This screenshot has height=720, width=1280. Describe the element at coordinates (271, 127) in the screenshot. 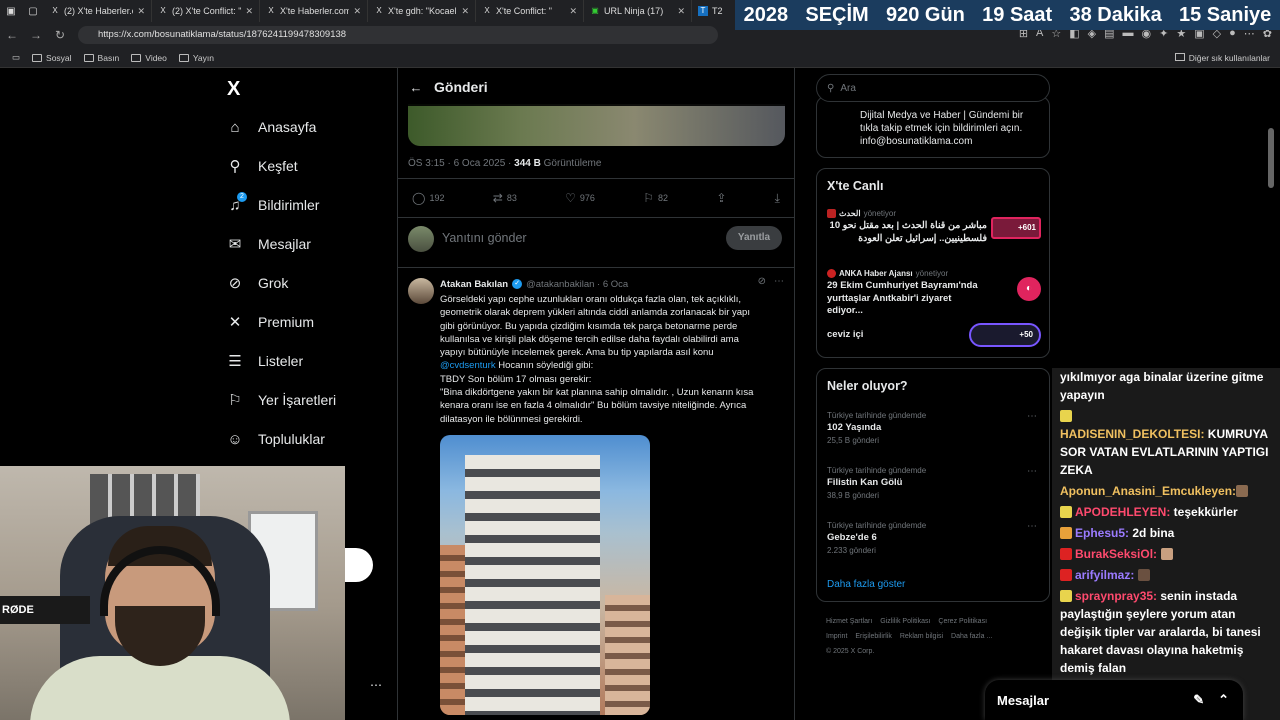

I see `nav-item-home: ⌂ Anasayfa` at that location.